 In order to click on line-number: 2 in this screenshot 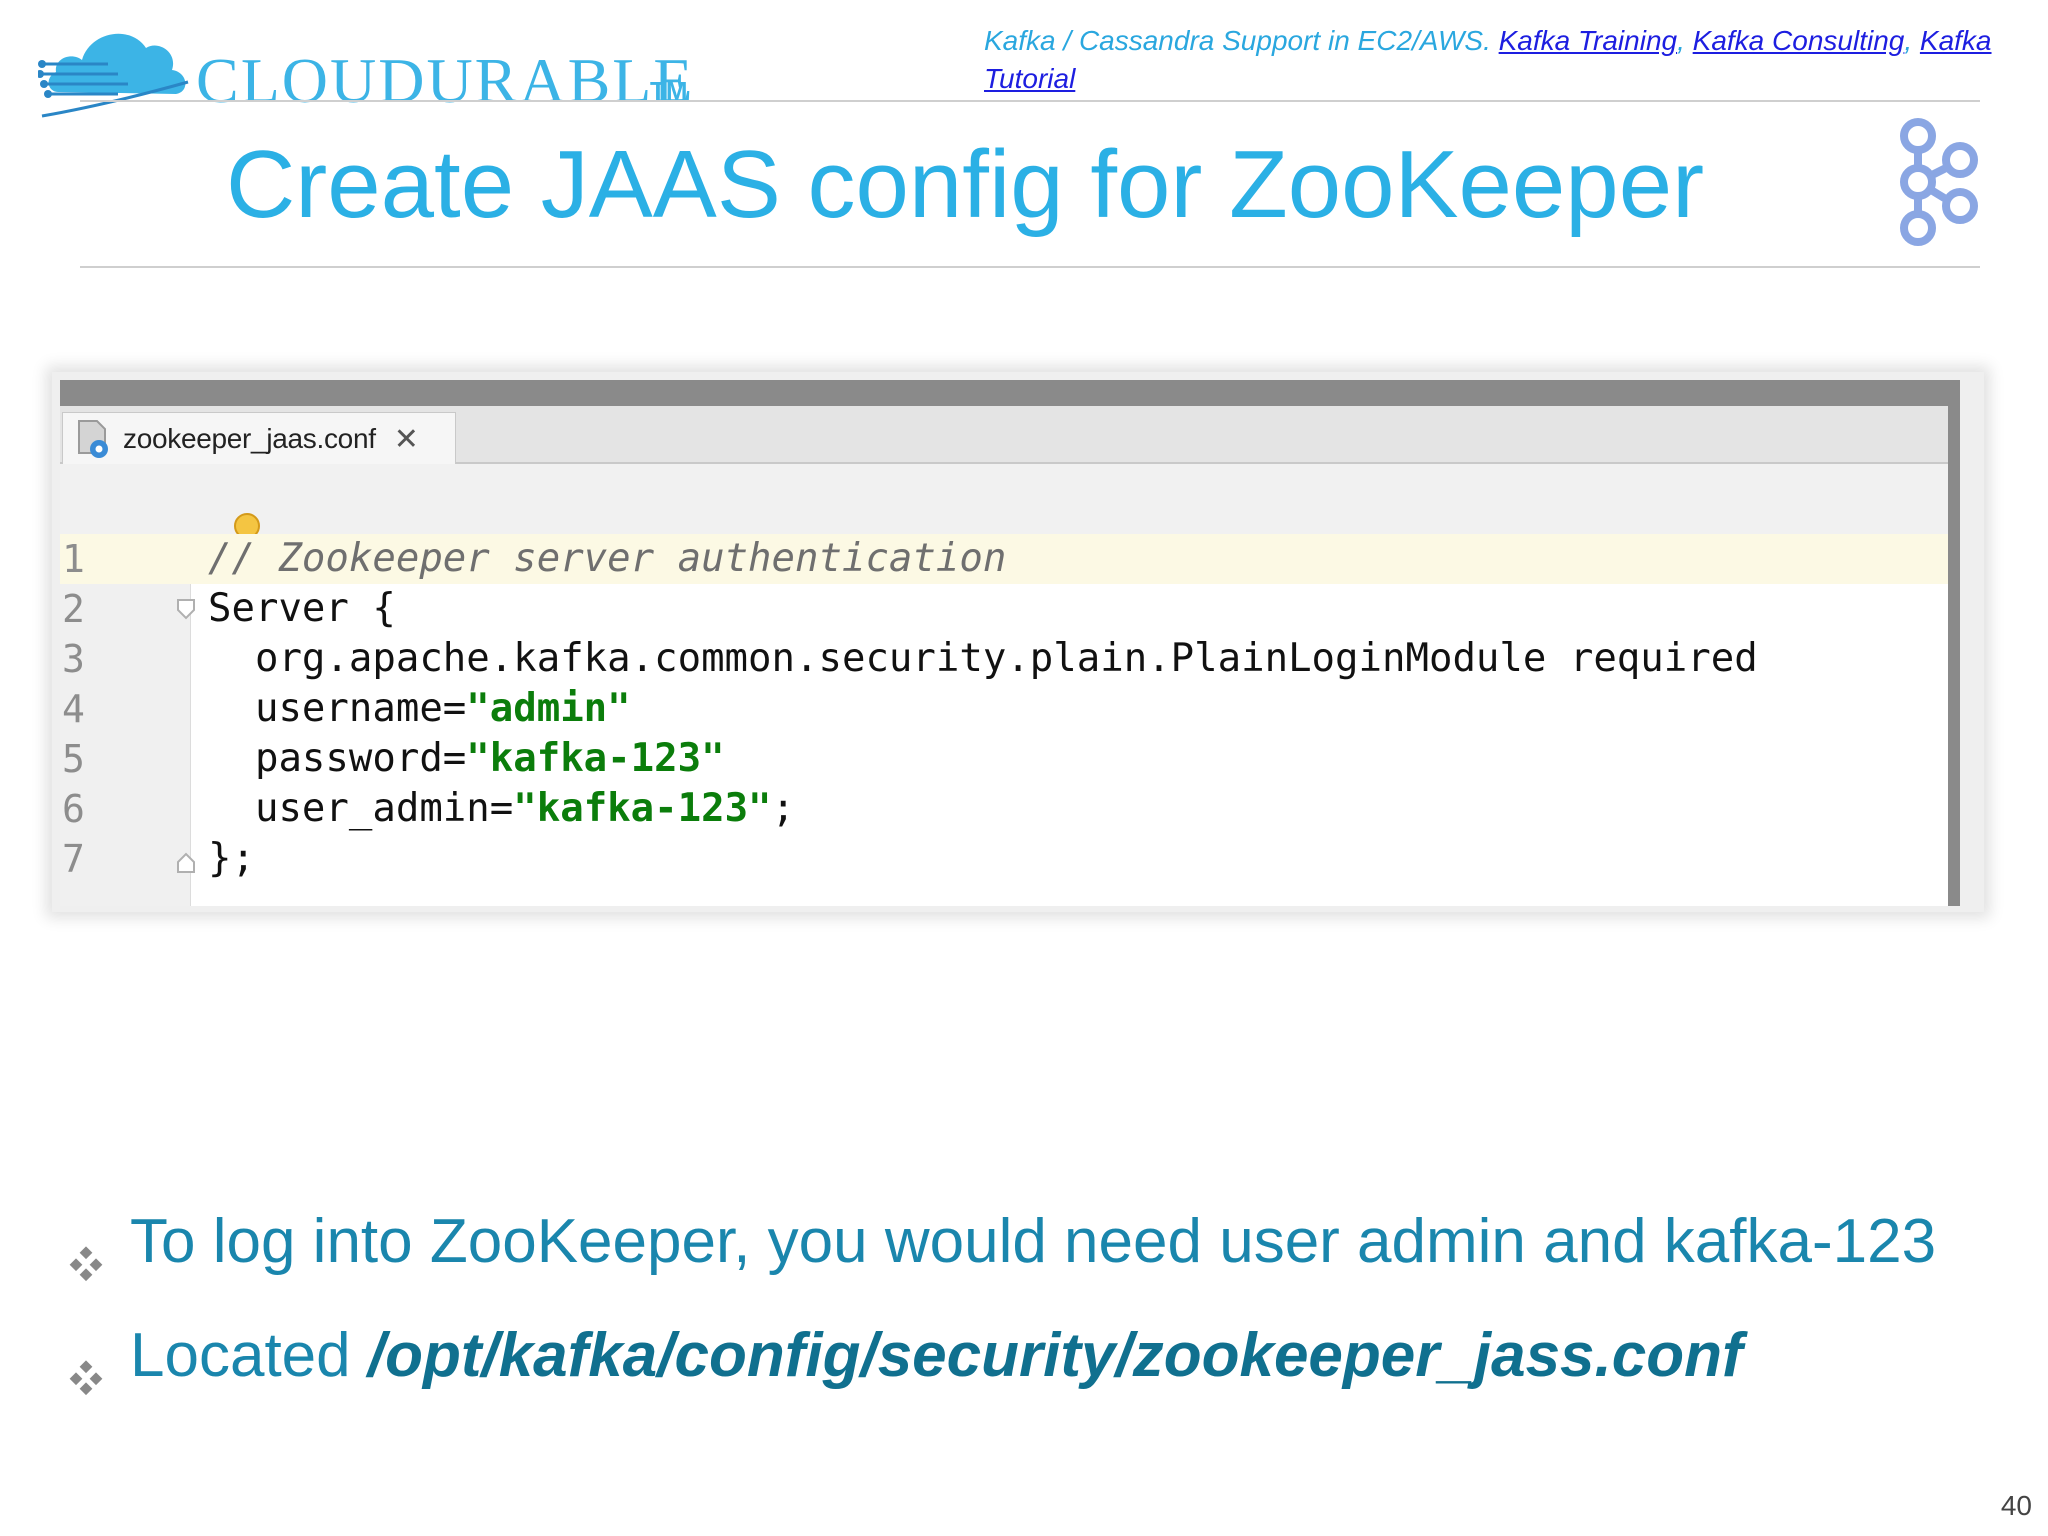, I will do `click(73, 609)`.